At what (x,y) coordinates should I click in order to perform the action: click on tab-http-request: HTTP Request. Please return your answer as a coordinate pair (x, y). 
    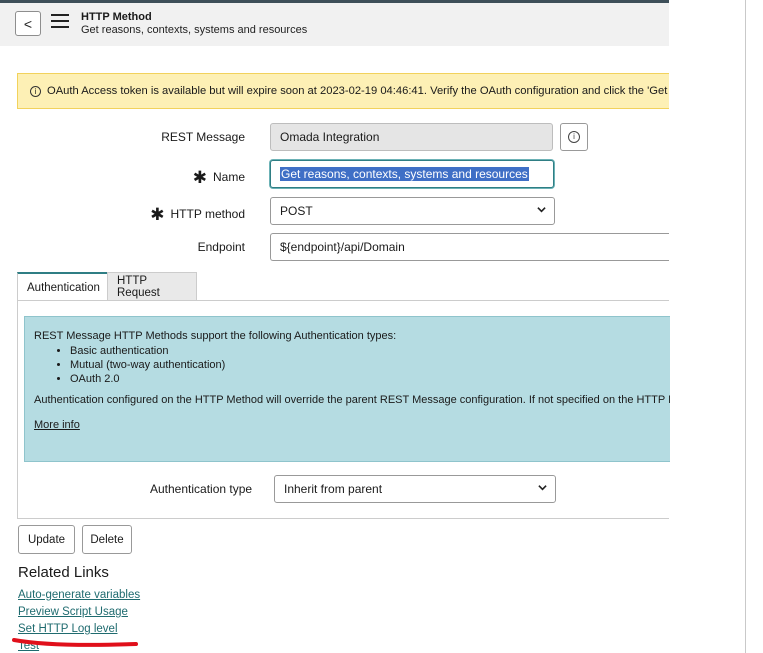
    Looking at the image, I should click on (152, 286).